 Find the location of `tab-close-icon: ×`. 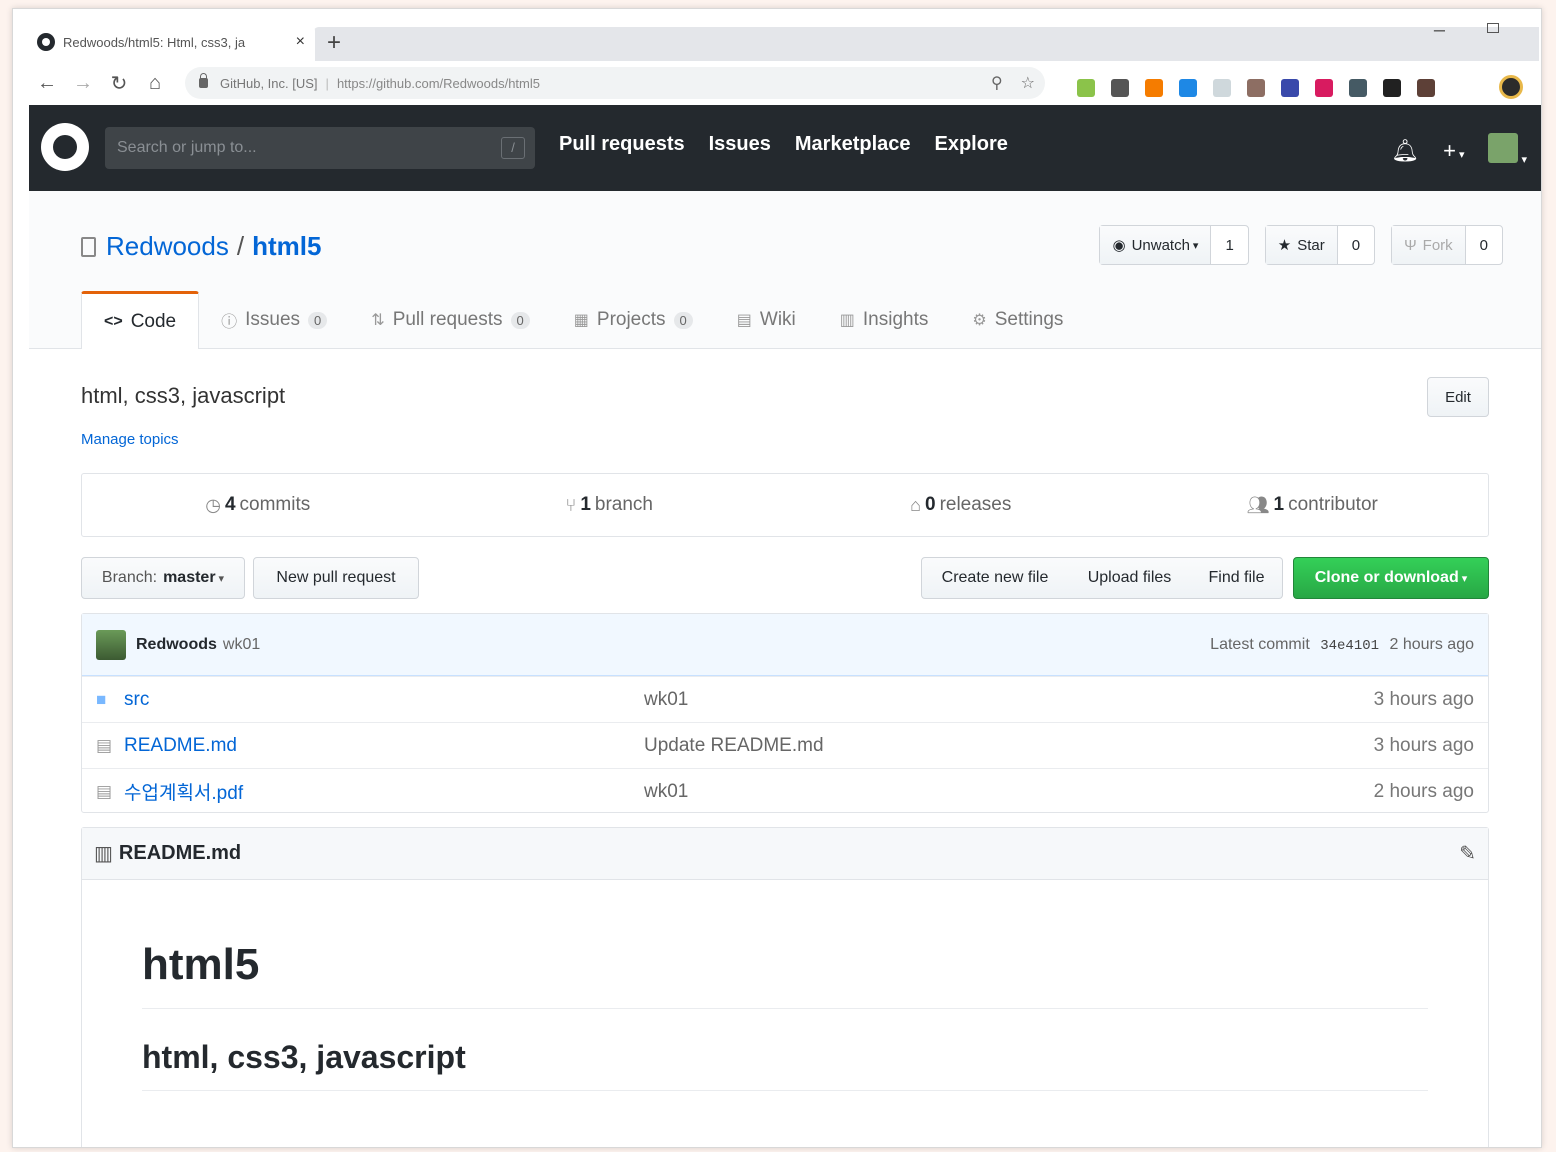

tab-close-icon: × is located at coordinates (300, 42).